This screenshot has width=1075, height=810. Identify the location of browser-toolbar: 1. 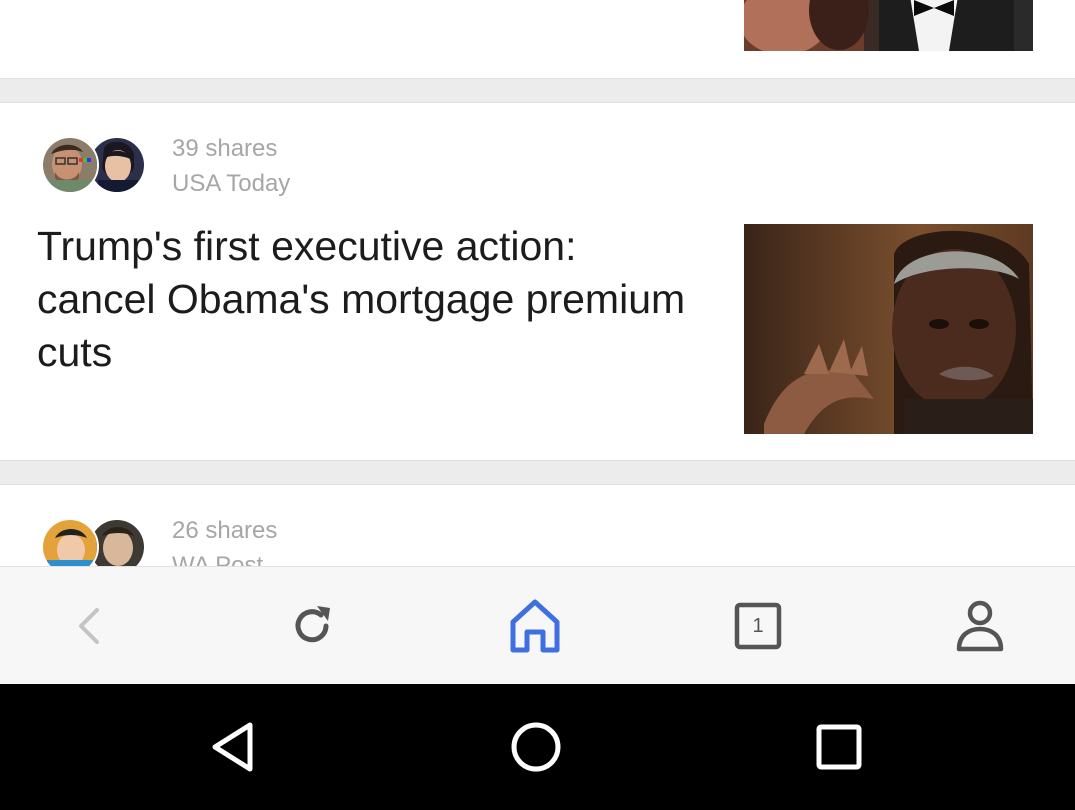
(537, 625).